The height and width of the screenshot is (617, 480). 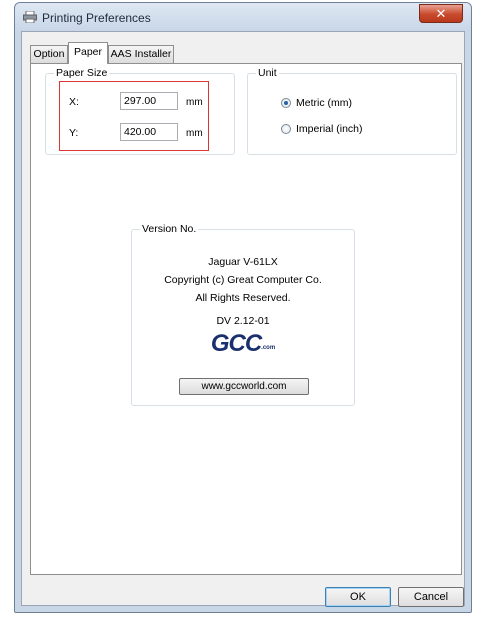 I want to click on close-button: ✕, so click(x=441, y=13).